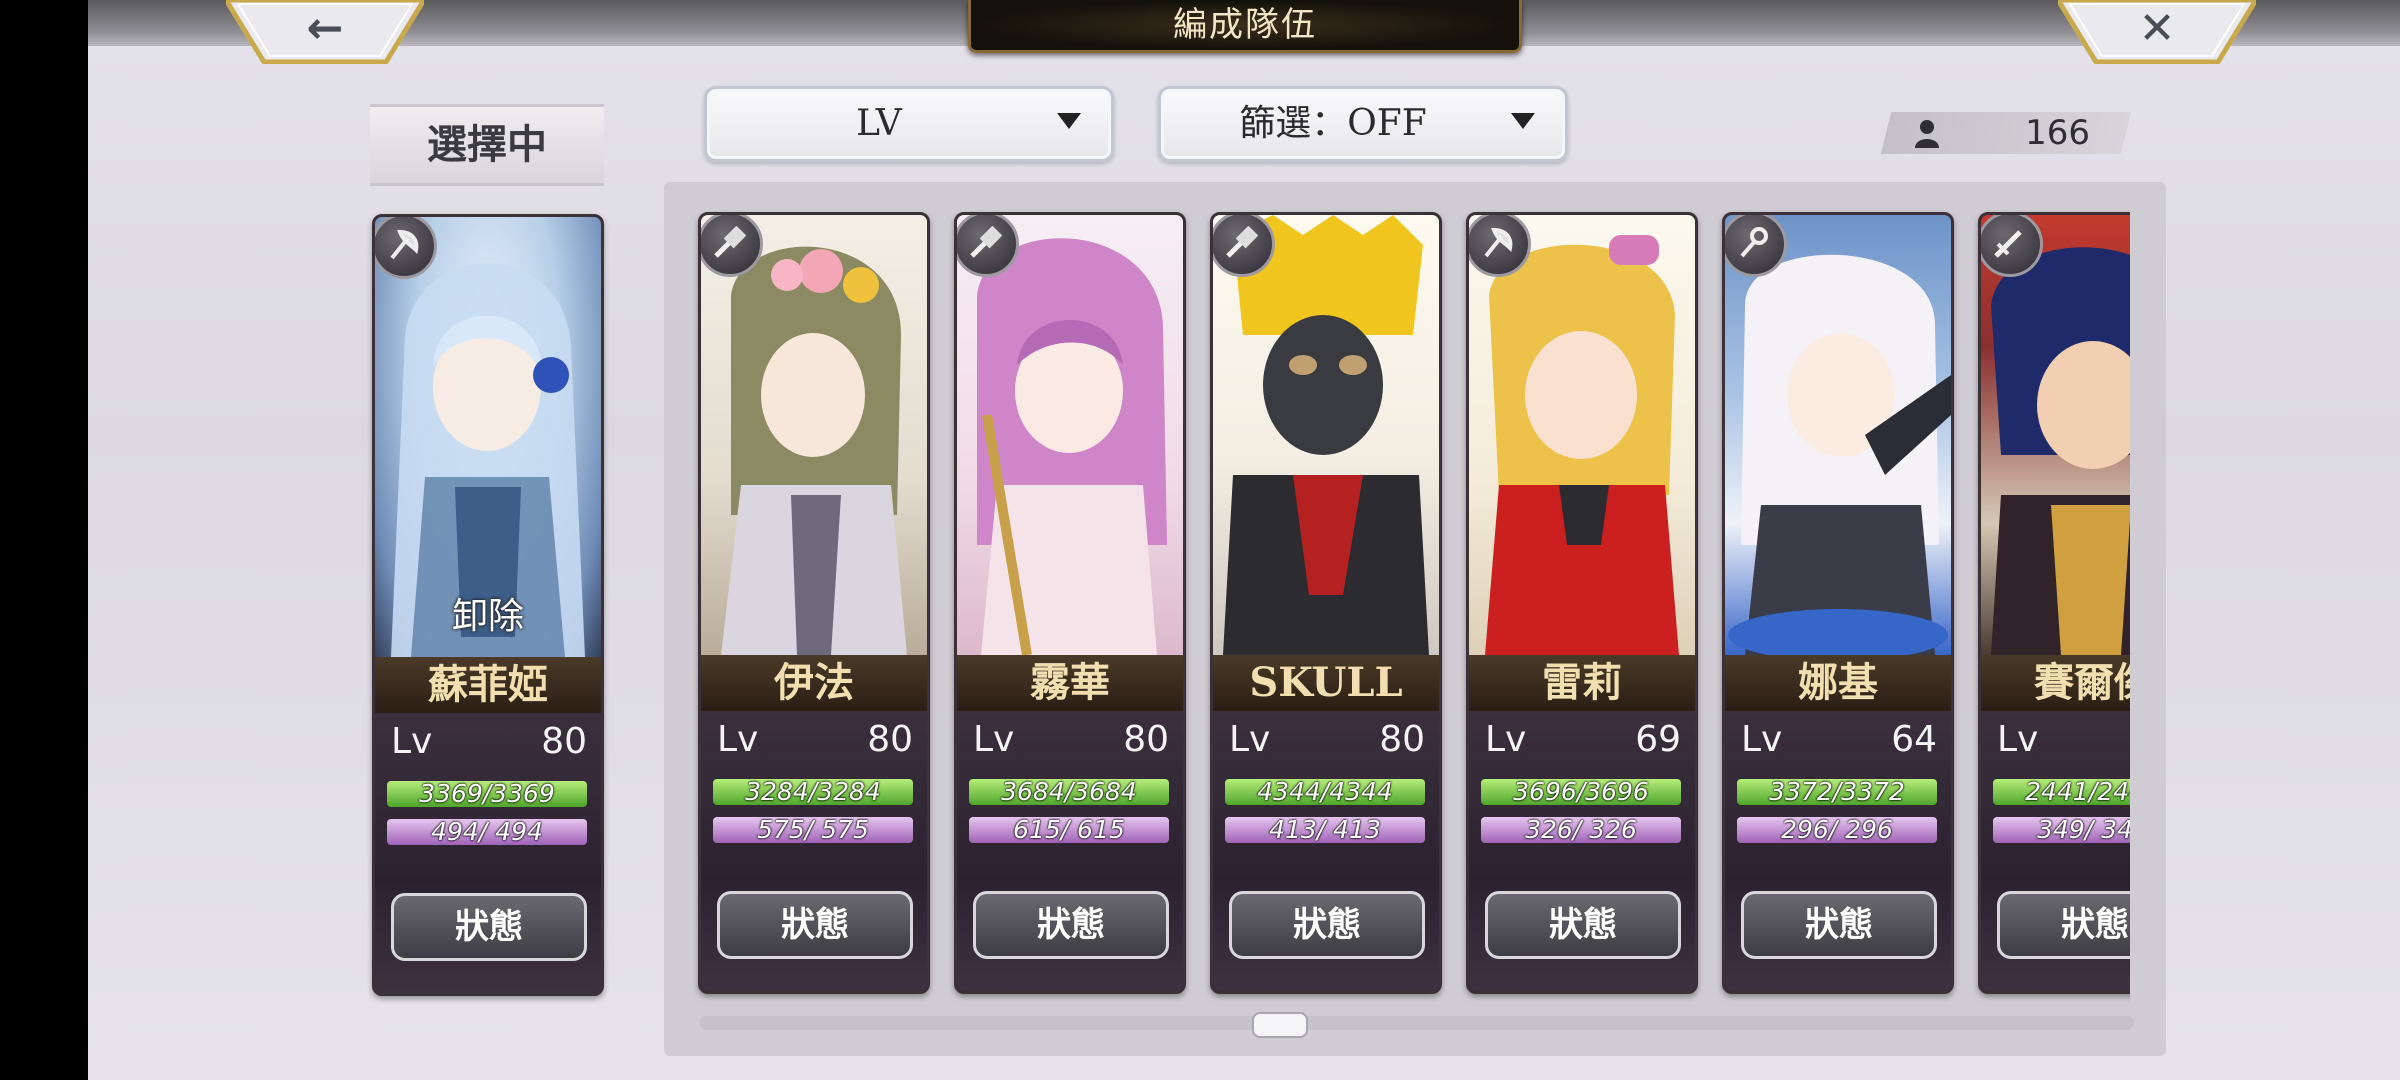 The width and height of the screenshot is (2400, 1080). What do you see at coordinates (1417, 1023) in the screenshot?
I see `horizontal-scrollbar` at bounding box center [1417, 1023].